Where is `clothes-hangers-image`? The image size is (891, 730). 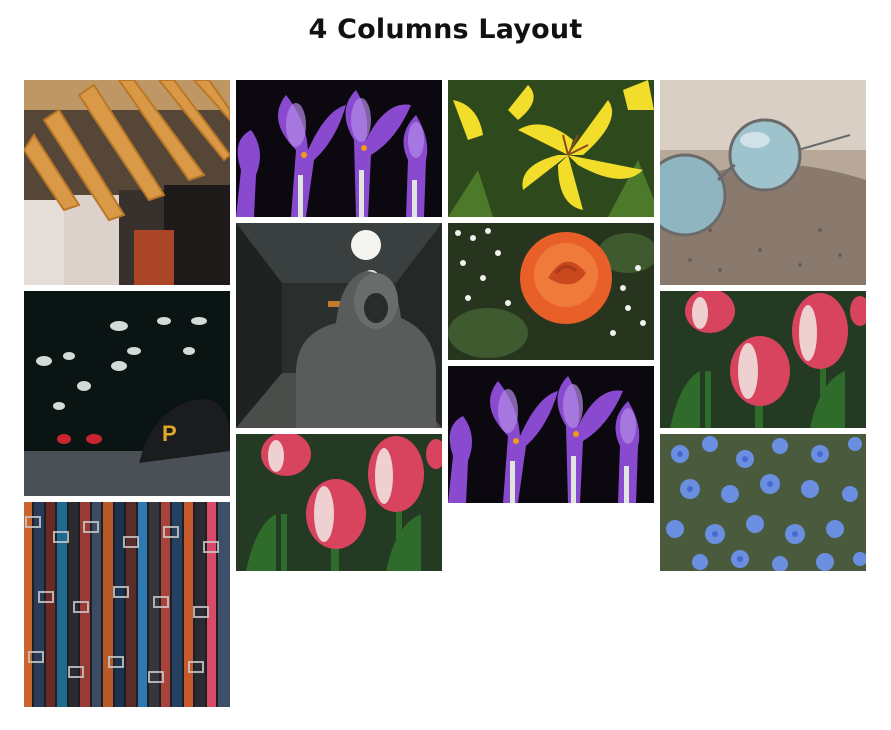 clothes-hangers-image is located at coordinates (127, 182).